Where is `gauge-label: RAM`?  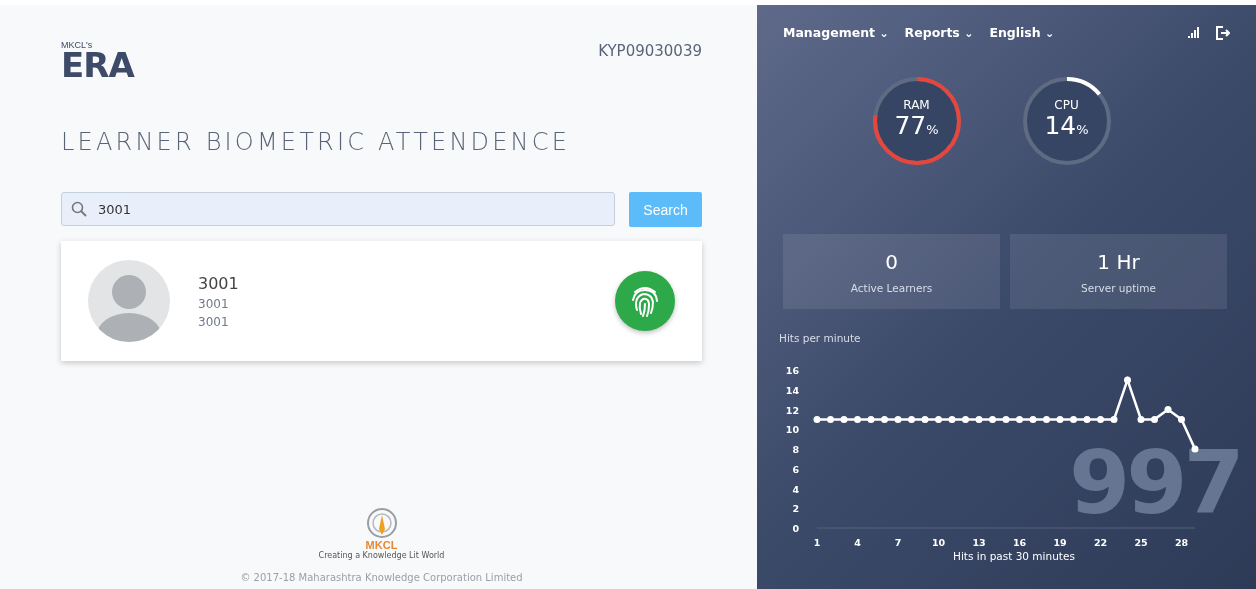
gauge-label: RAM is located at coordinates (916, 105).